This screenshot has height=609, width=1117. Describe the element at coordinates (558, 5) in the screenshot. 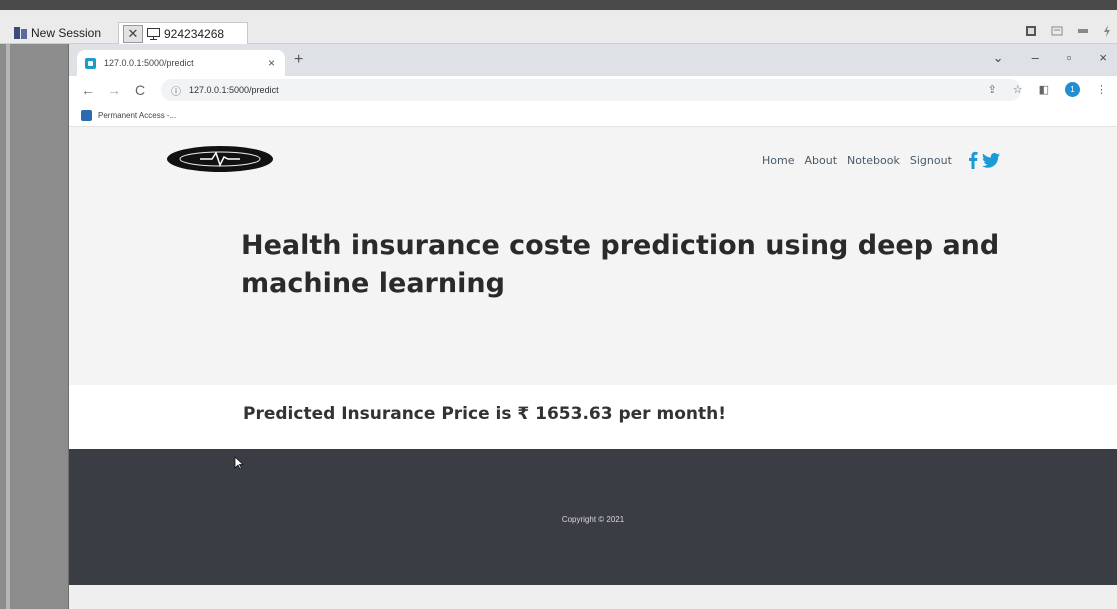

I see `remote-title-strip` at that location.